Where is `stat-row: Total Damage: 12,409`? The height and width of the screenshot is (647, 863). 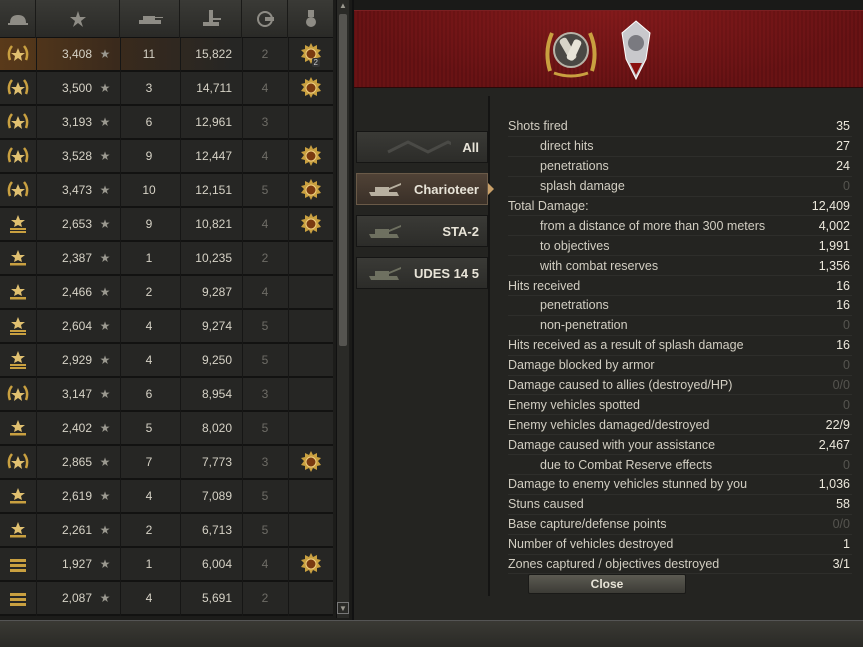 stat-row: Total Damage: 12,409 is located at coordinates (680, 207).